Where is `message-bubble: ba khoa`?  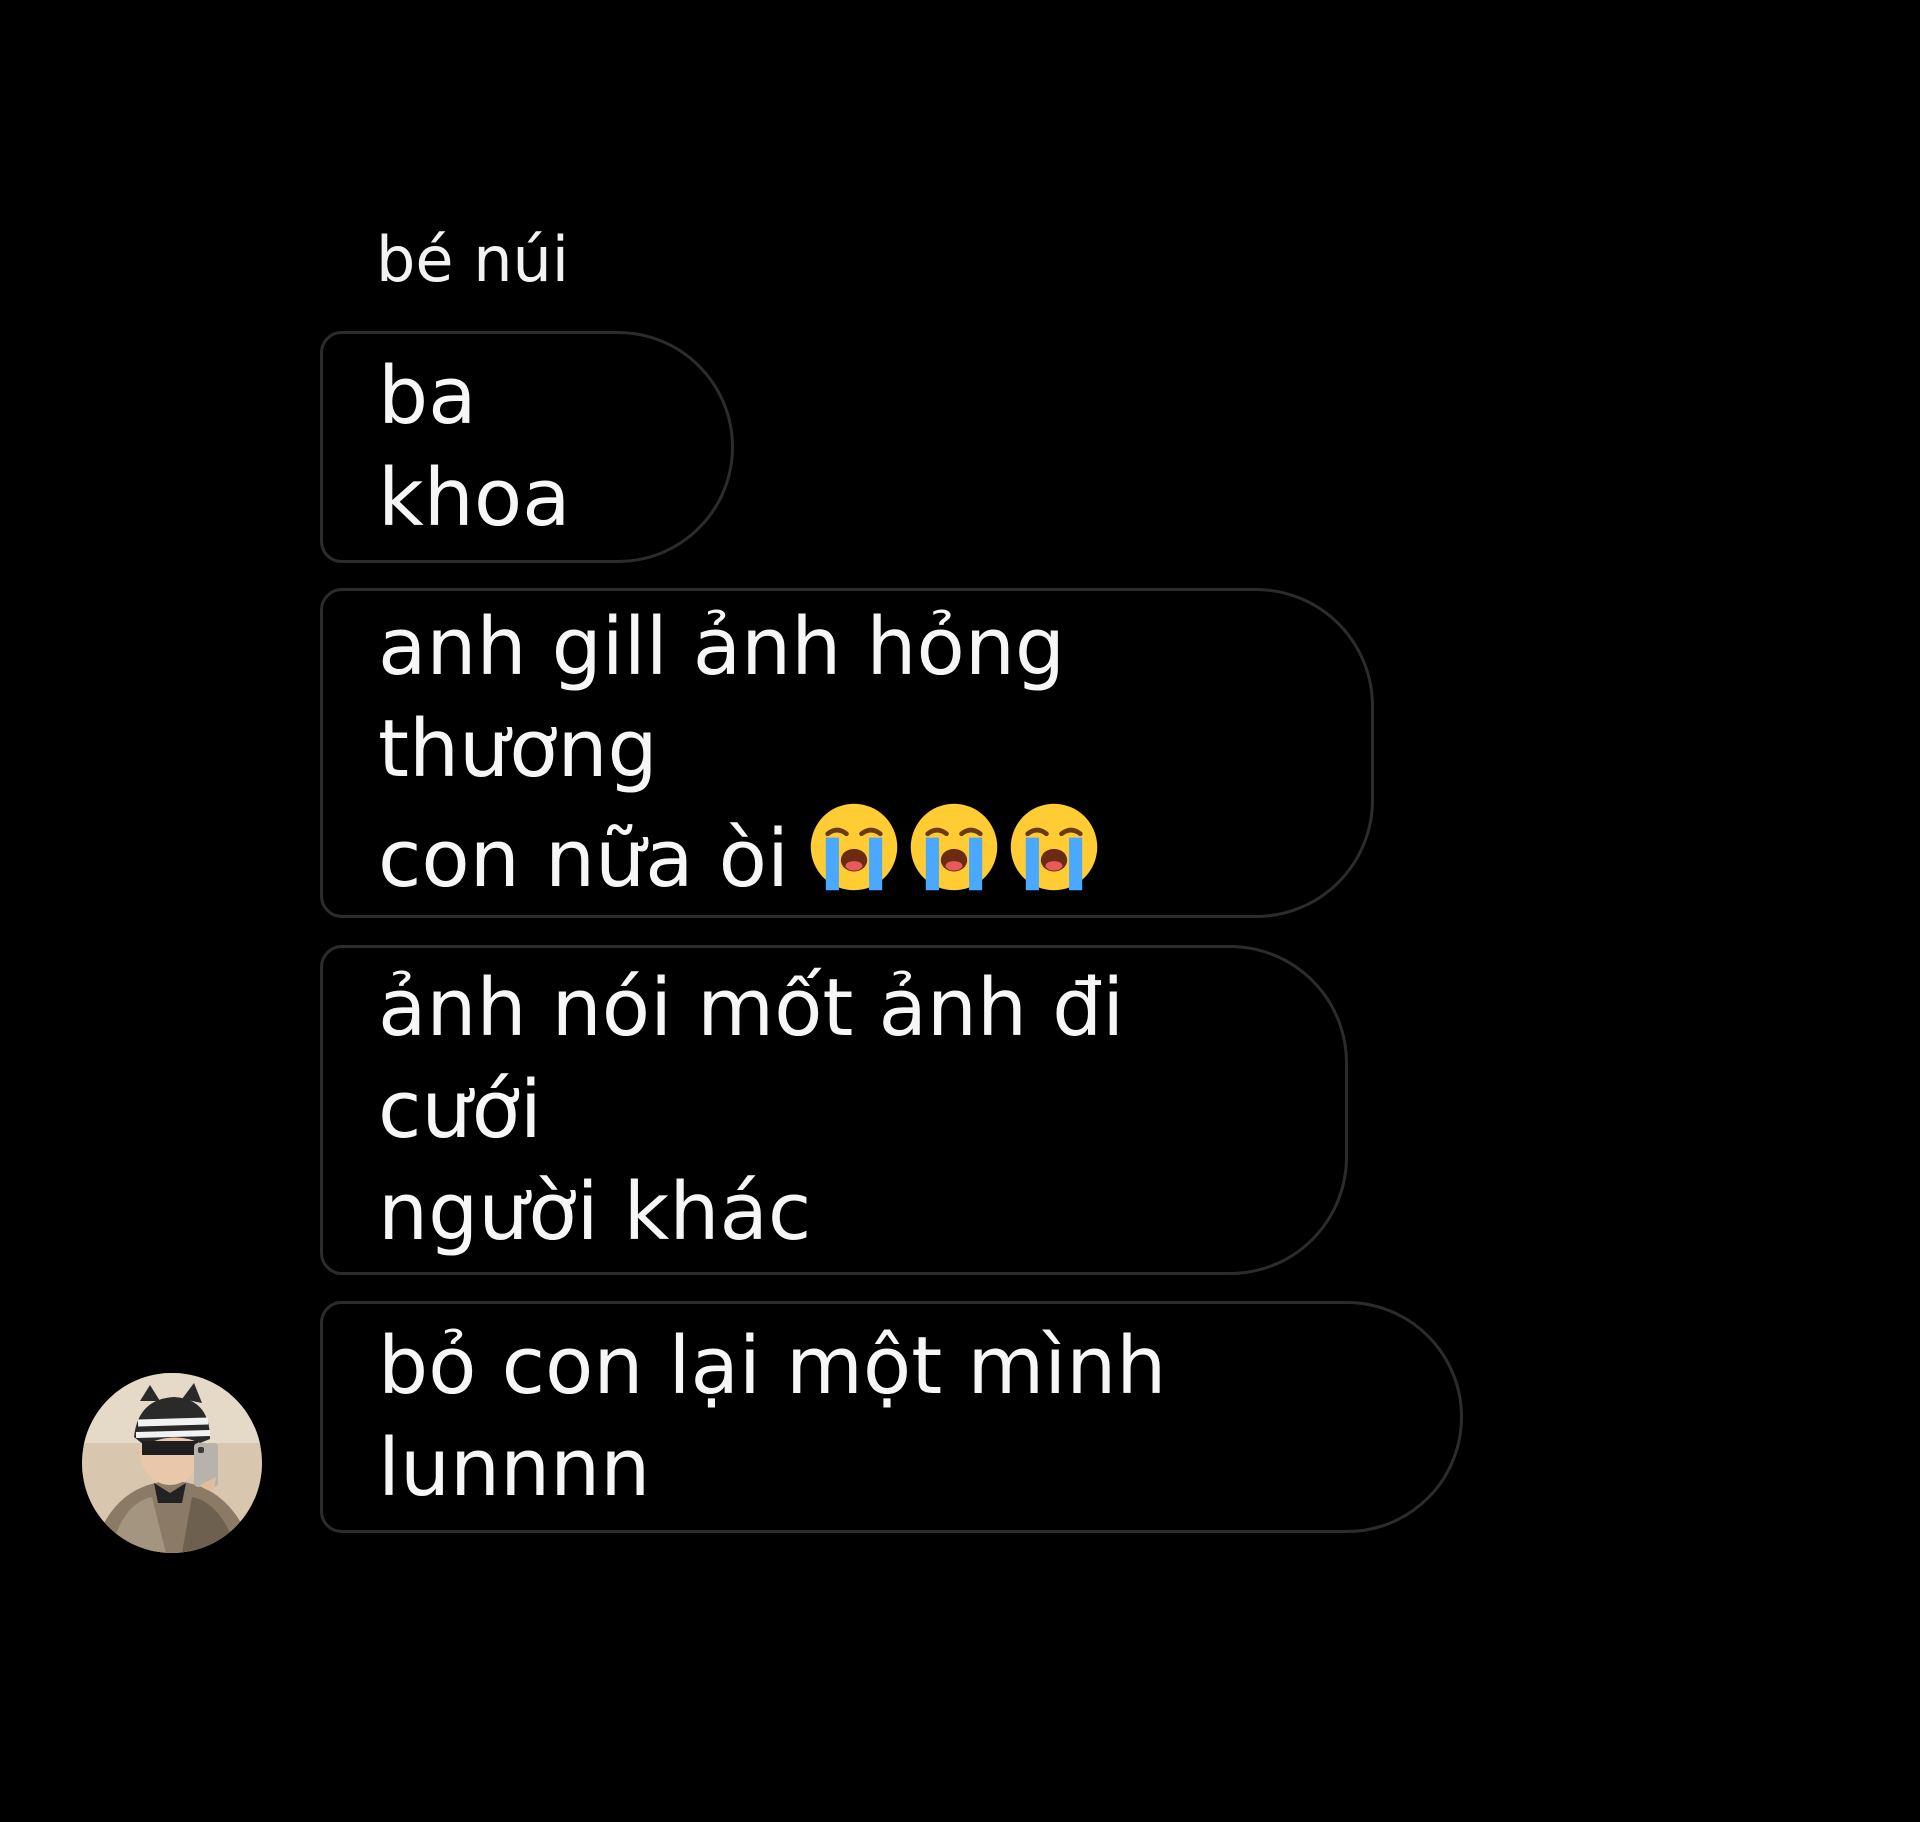 message-bubble: ba khoa is located at coordinates (527, 447).